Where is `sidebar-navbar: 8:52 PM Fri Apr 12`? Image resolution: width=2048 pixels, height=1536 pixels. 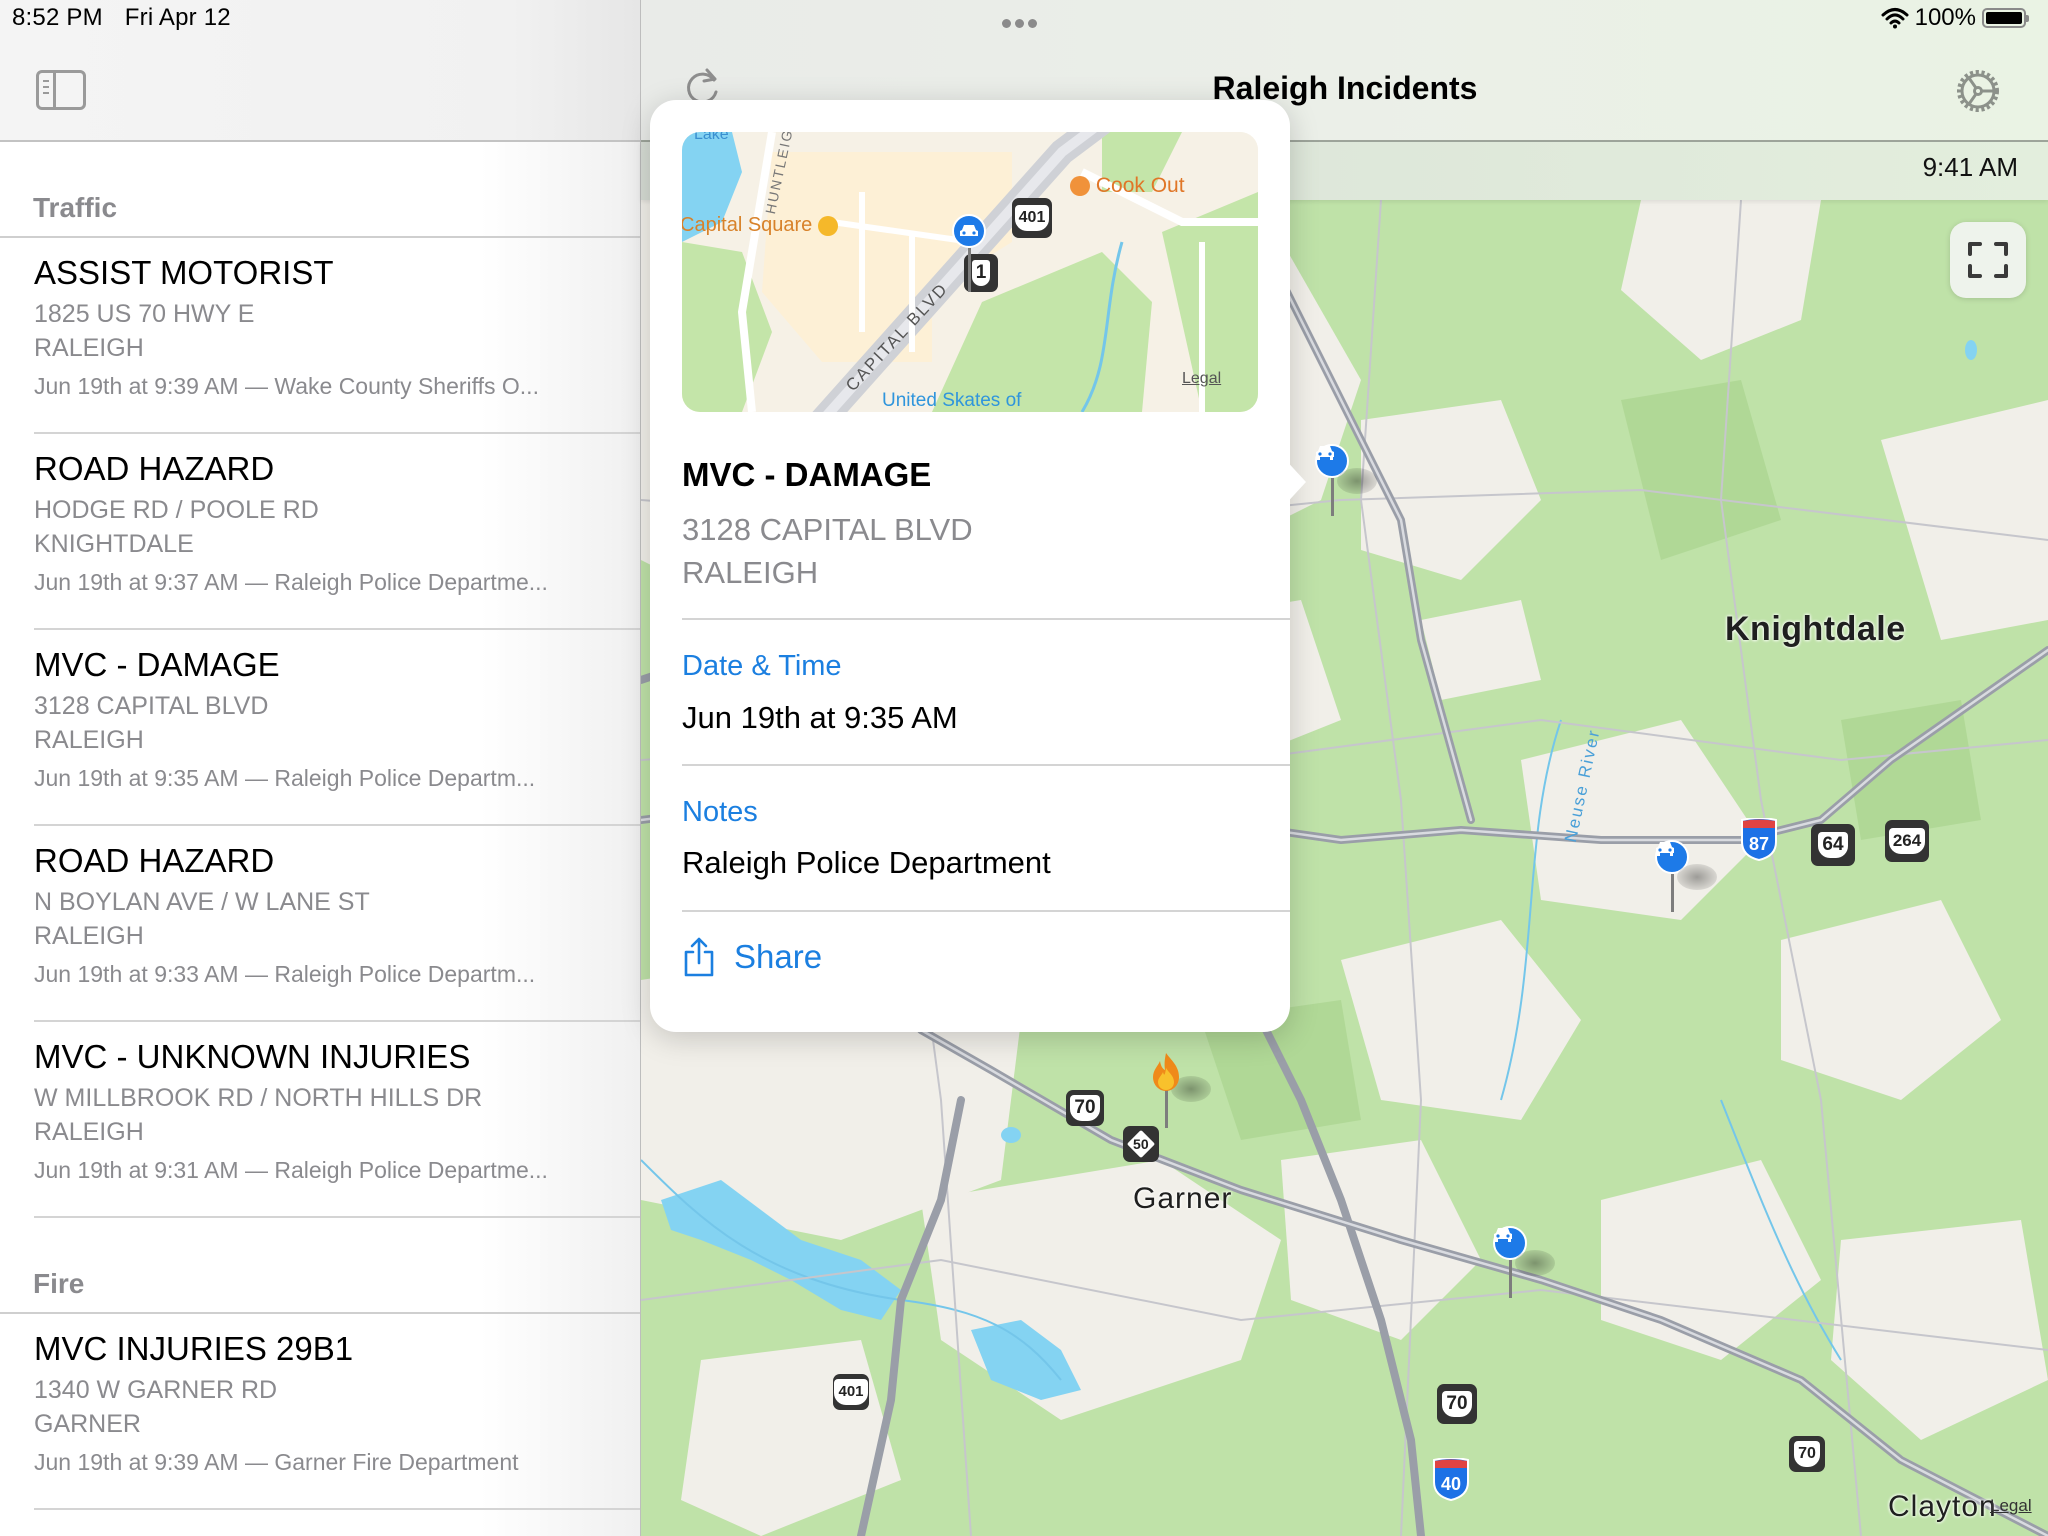 sidebar-navbar: 8:52 PM Fri Apr 12 is located at coordinates (320, 71).